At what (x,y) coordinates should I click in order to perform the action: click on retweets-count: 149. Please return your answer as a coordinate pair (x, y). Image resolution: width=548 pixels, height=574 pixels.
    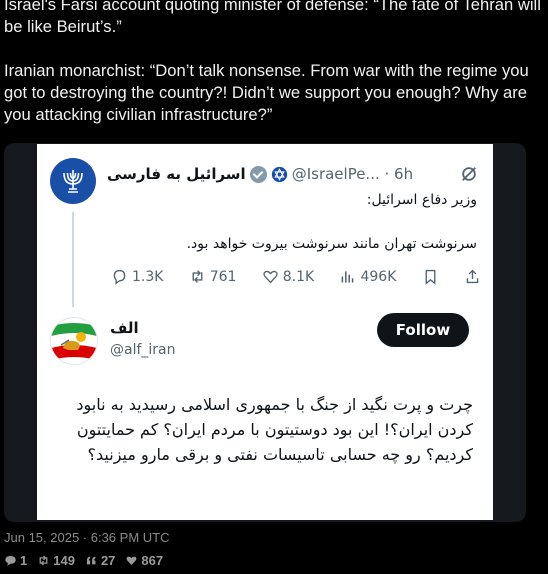
    Looking at the image, I should click on (64, 560).